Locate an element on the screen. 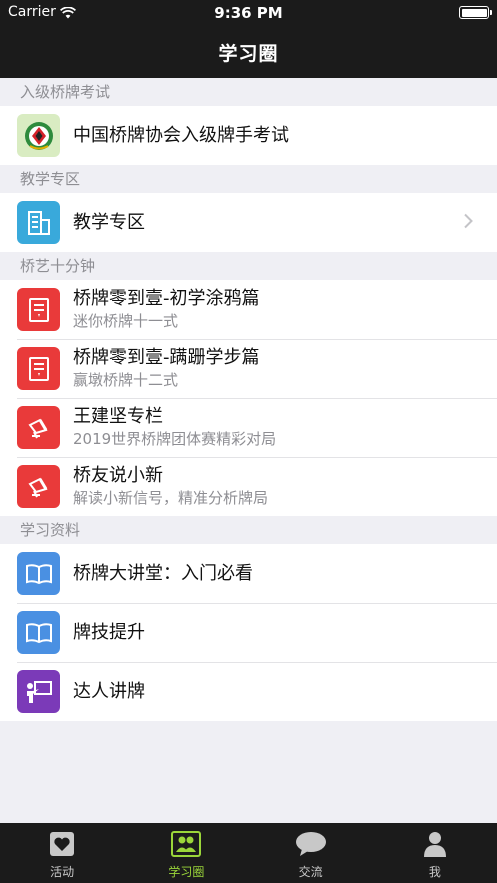 The height and width of the screenshot is (883, 497). list-item-subtitle: 迷你桥牌十一式 is located at coordinates (126, 321).